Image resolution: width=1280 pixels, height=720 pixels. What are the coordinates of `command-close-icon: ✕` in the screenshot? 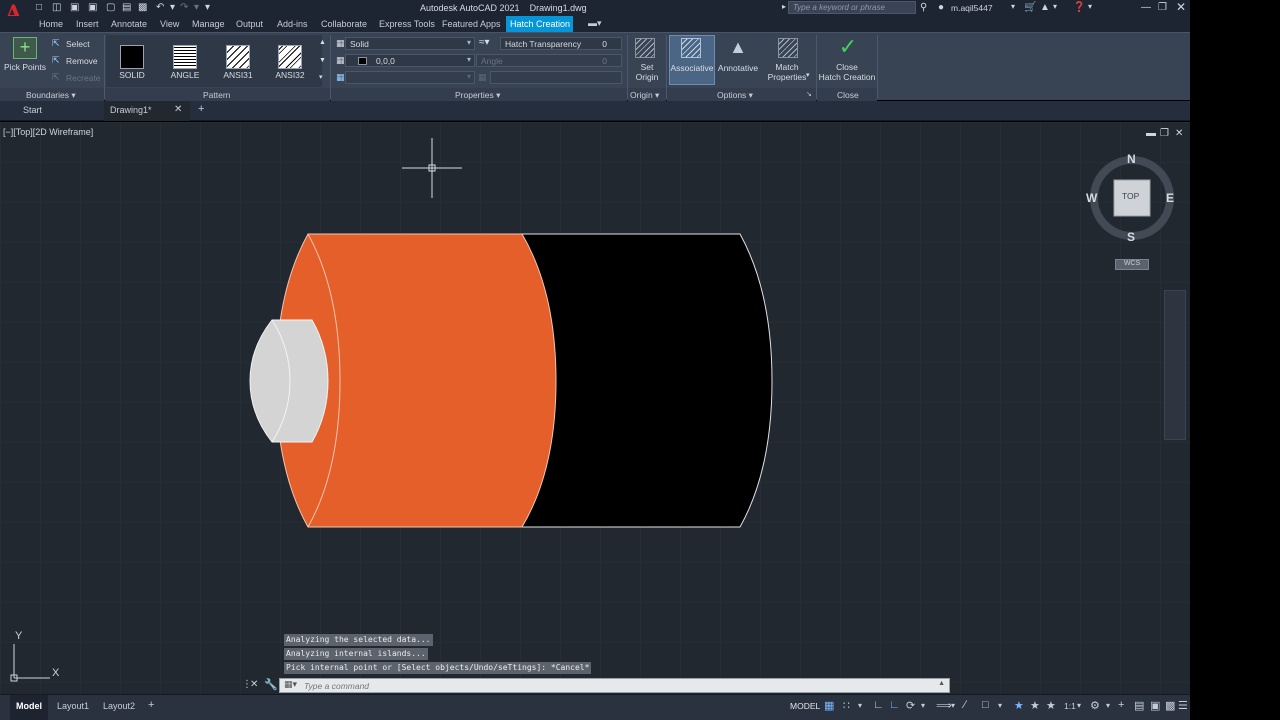 It's located at (254, 684).